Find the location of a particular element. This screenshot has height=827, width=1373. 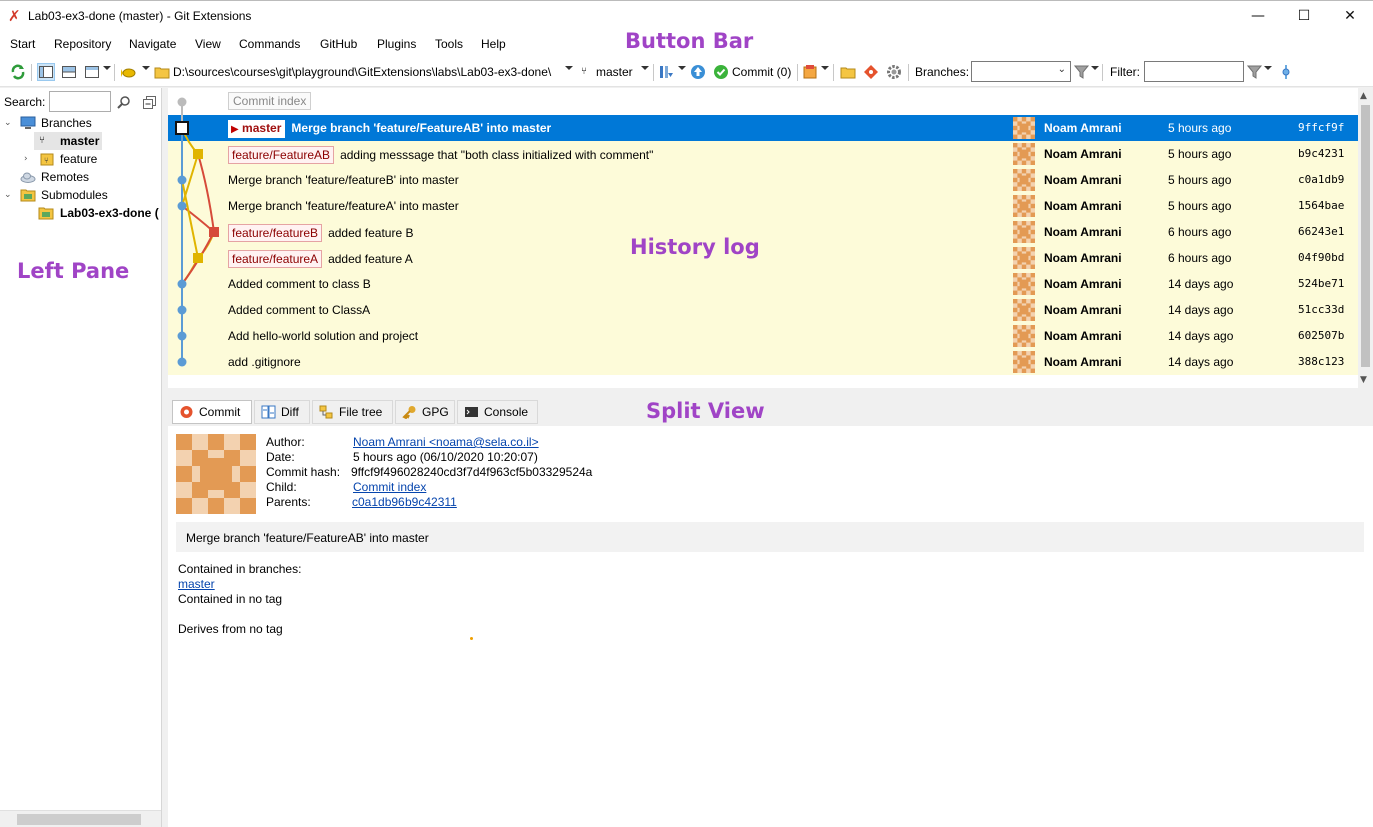

menu-plugins: Plugins is located at coordinates (396, 44).